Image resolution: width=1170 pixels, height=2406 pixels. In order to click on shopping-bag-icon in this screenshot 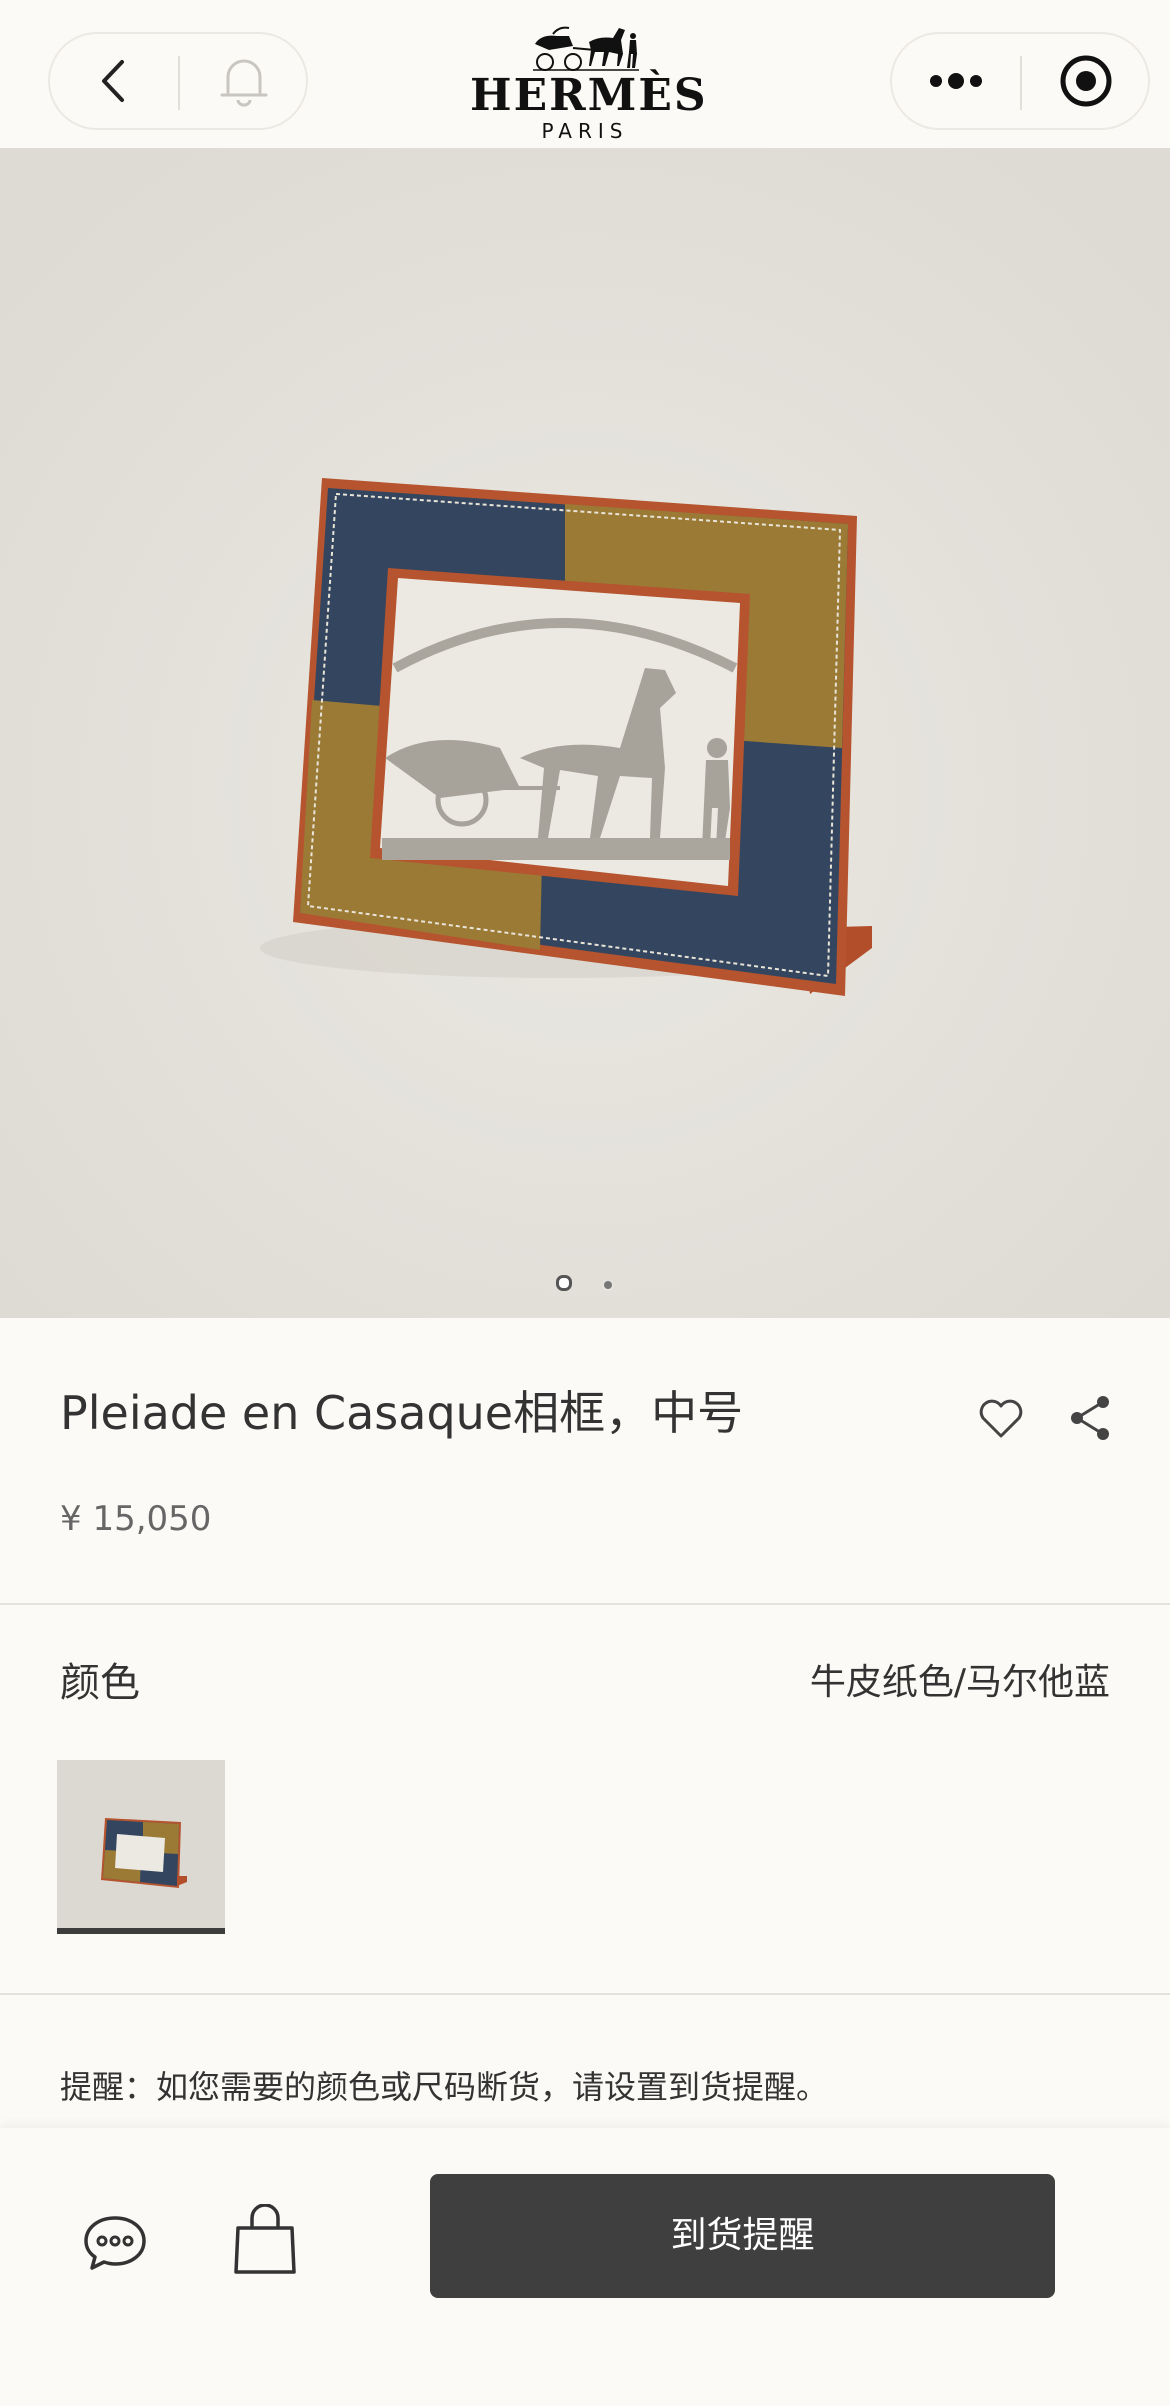, I will do `click(265, 2238)`.